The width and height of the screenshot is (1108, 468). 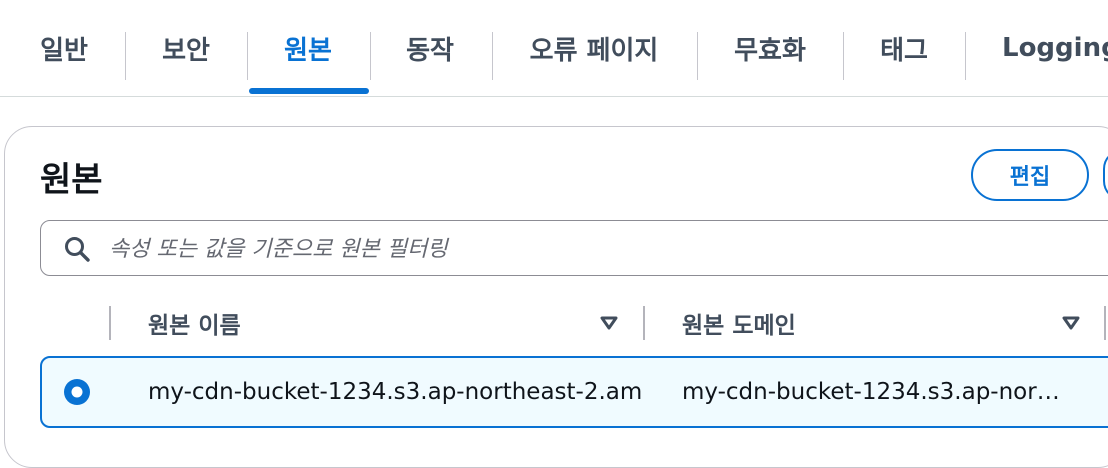 I want to click on tab-general: 일반, so click(x=64, y=48).